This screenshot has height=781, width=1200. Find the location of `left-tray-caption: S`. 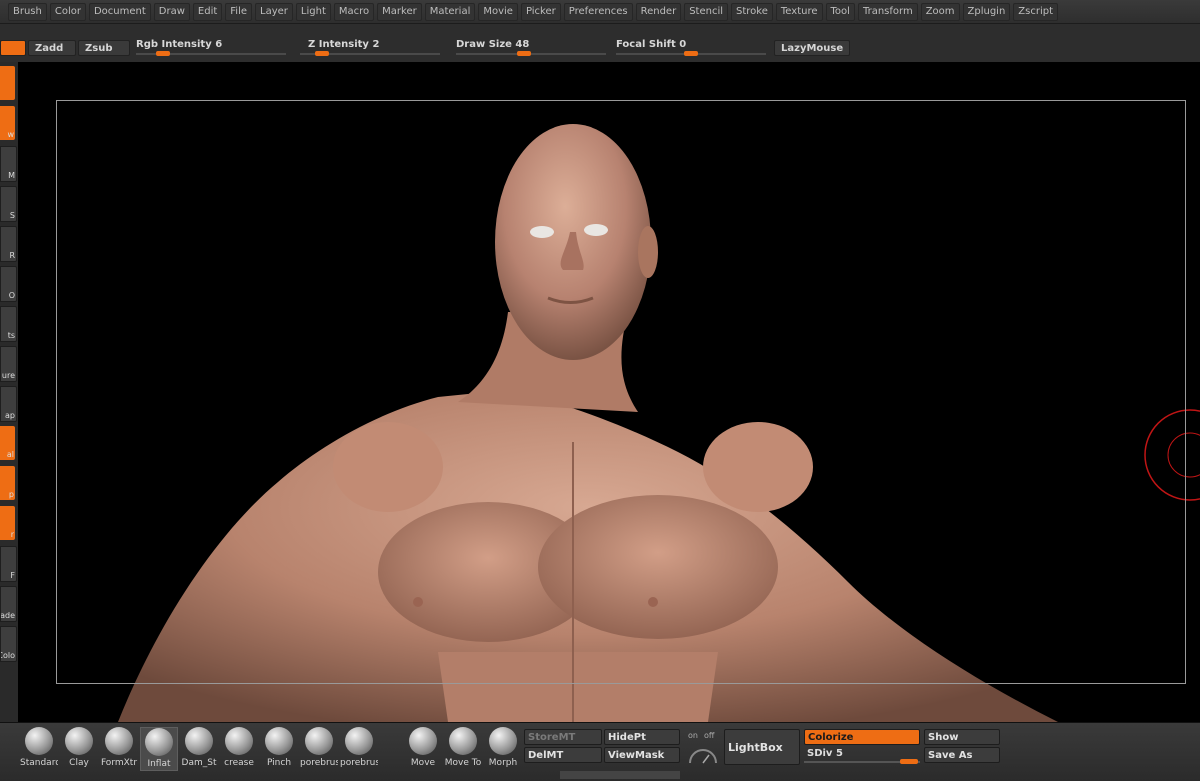

left-tray-caption: S is located at coordinates (12, 215).